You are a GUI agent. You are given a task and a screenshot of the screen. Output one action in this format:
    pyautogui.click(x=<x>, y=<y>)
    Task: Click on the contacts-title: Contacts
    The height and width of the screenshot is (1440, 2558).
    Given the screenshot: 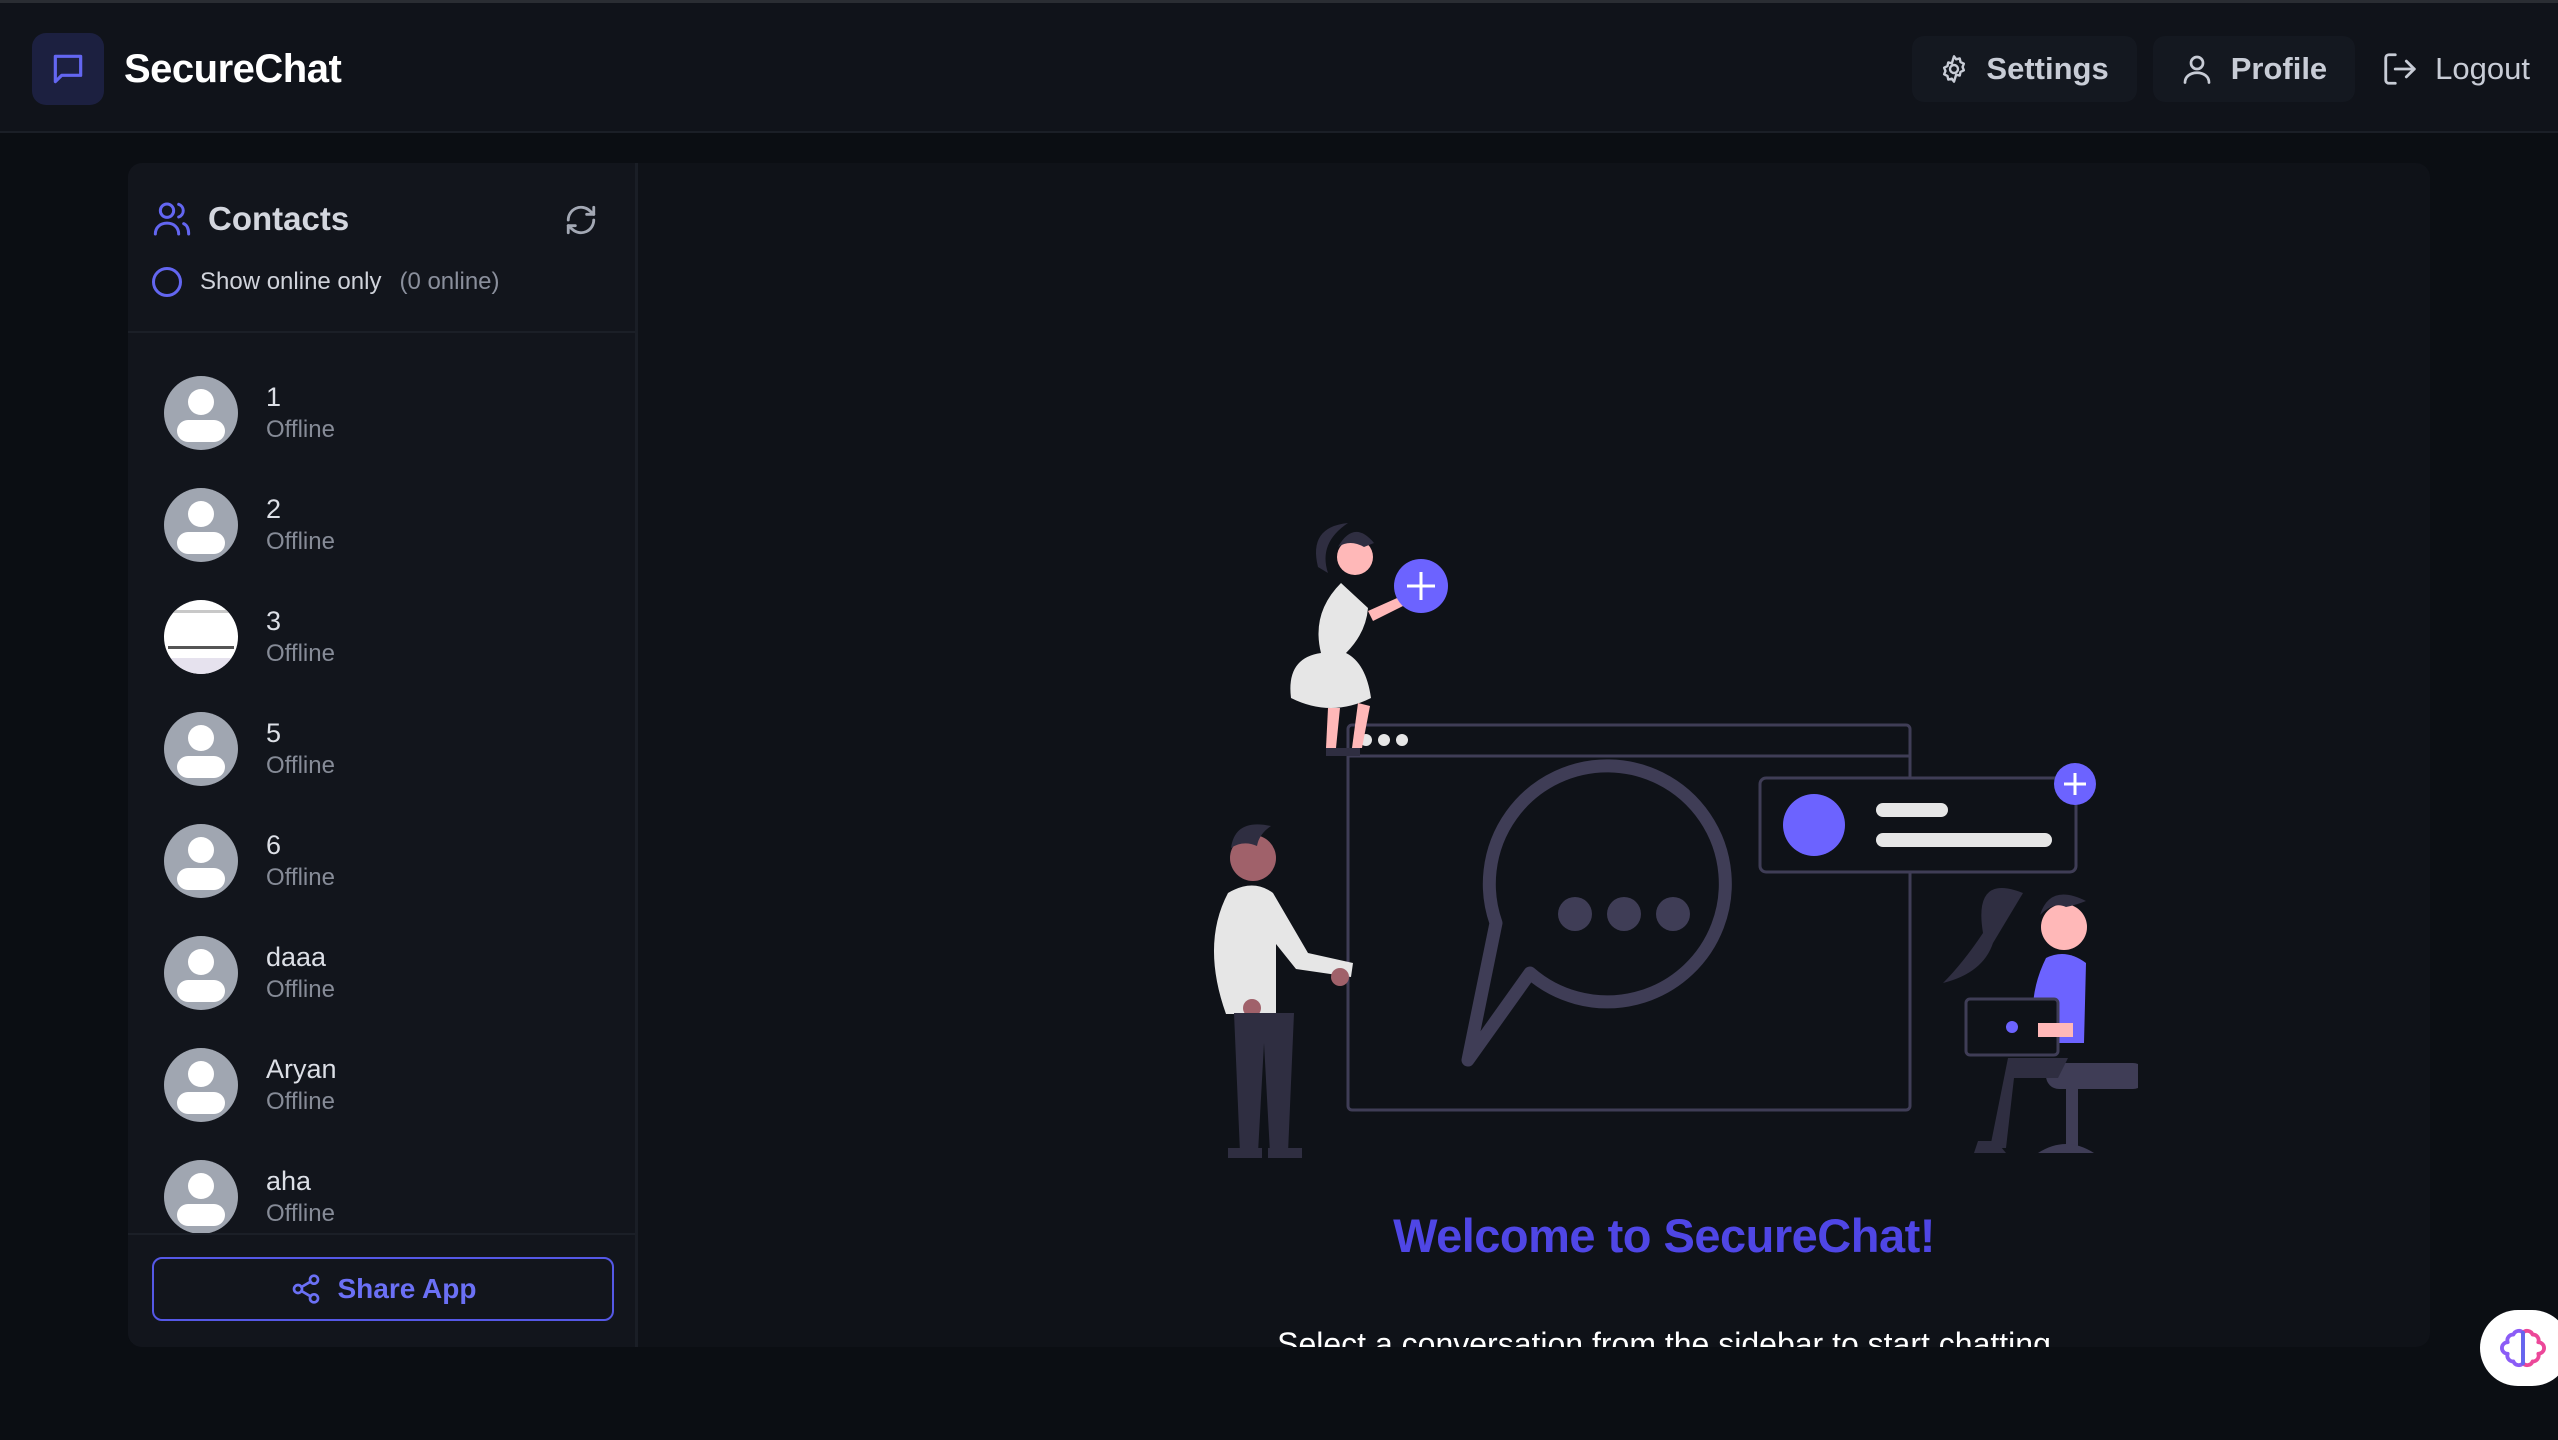 What is the action you would take?
    pyautogui.click(x=250, y=219)
    